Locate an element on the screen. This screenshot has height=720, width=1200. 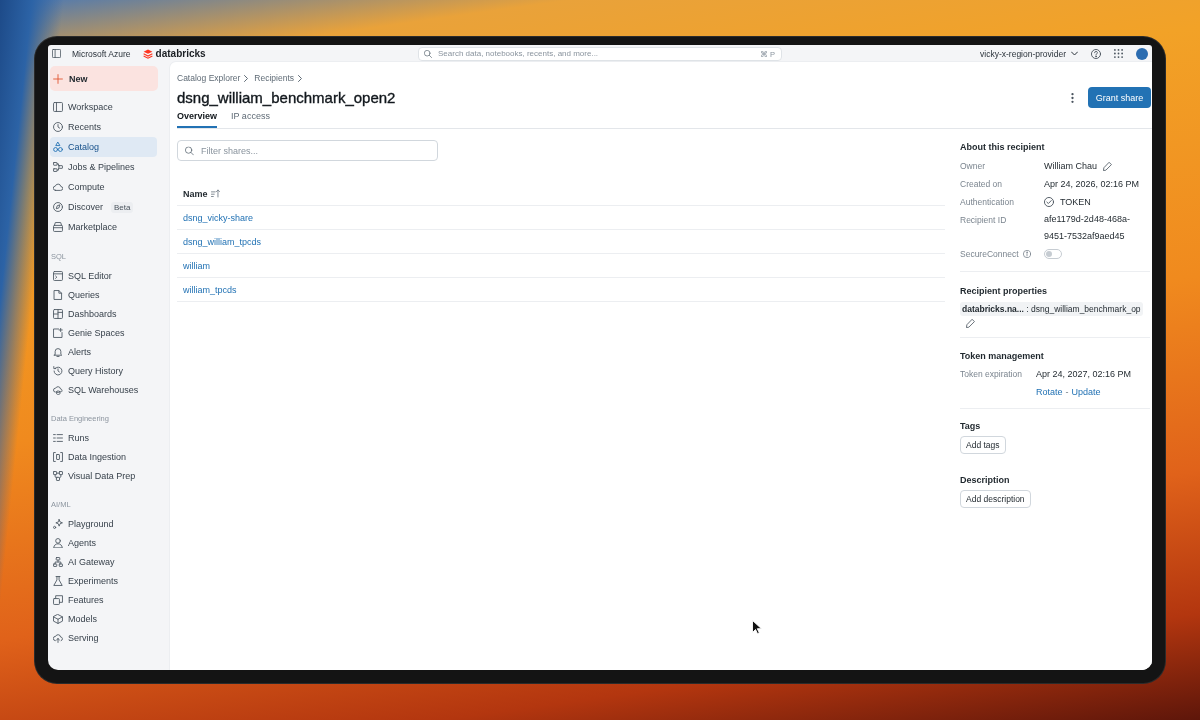
check-circle-icon is located at coordinates (1049, 202).